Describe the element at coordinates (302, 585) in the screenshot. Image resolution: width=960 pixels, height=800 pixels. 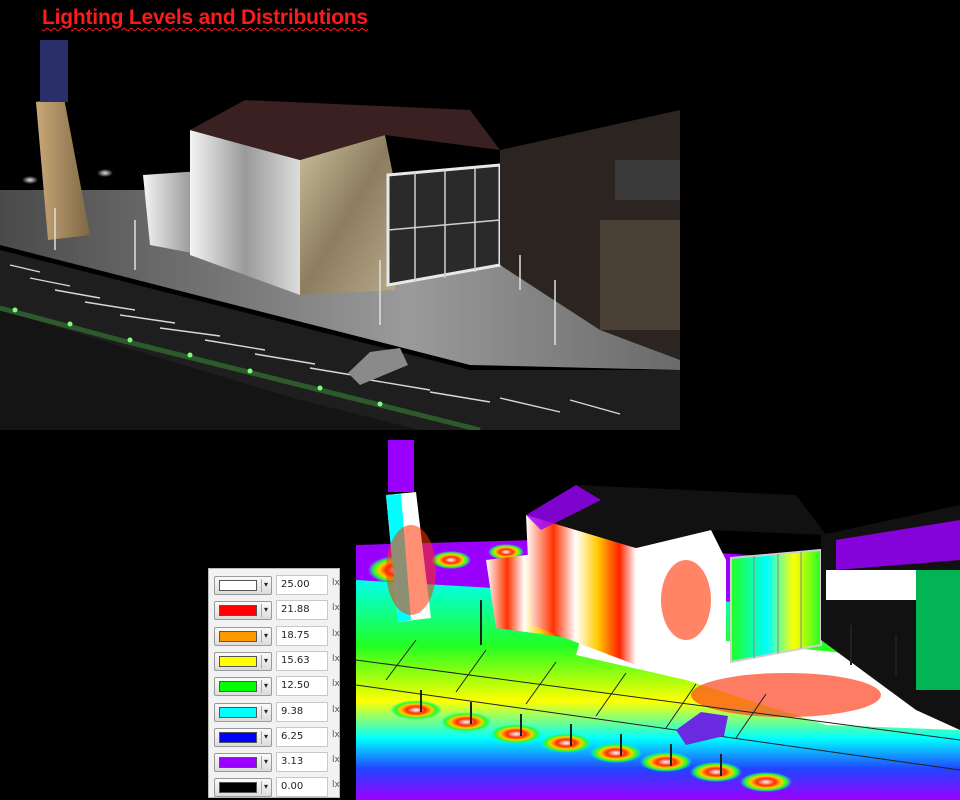
I see `level-value-input: 25.00` at that location.